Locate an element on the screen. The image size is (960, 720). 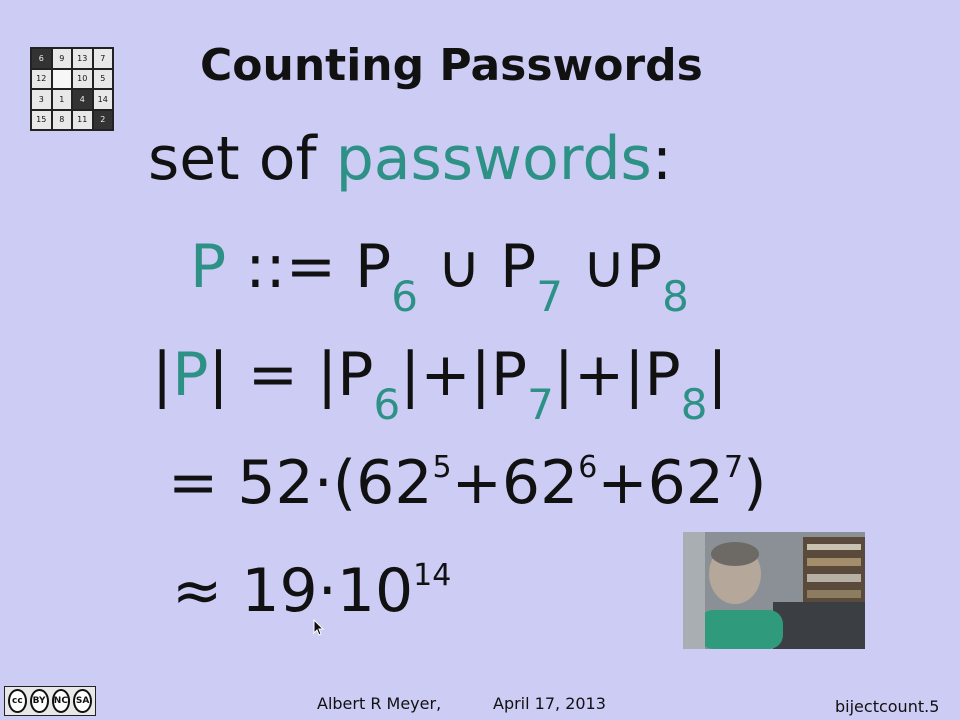
sa-icon: SA is located at coordinates (82, 701).